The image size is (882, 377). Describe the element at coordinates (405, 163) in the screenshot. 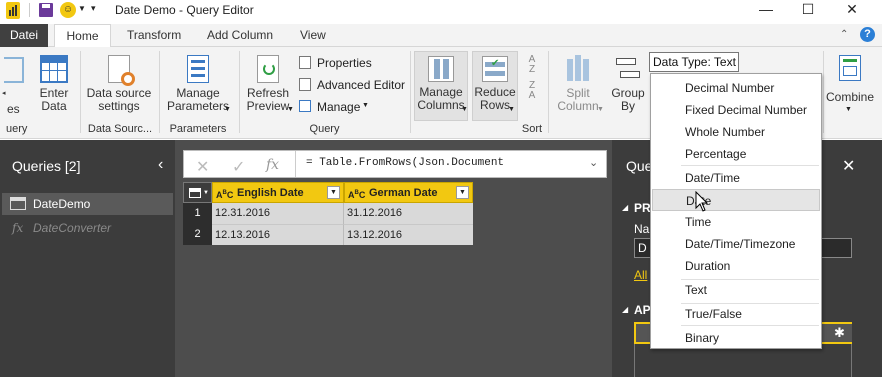

I see `formula-input: = Table.FromRows(Json.Document` at that location.